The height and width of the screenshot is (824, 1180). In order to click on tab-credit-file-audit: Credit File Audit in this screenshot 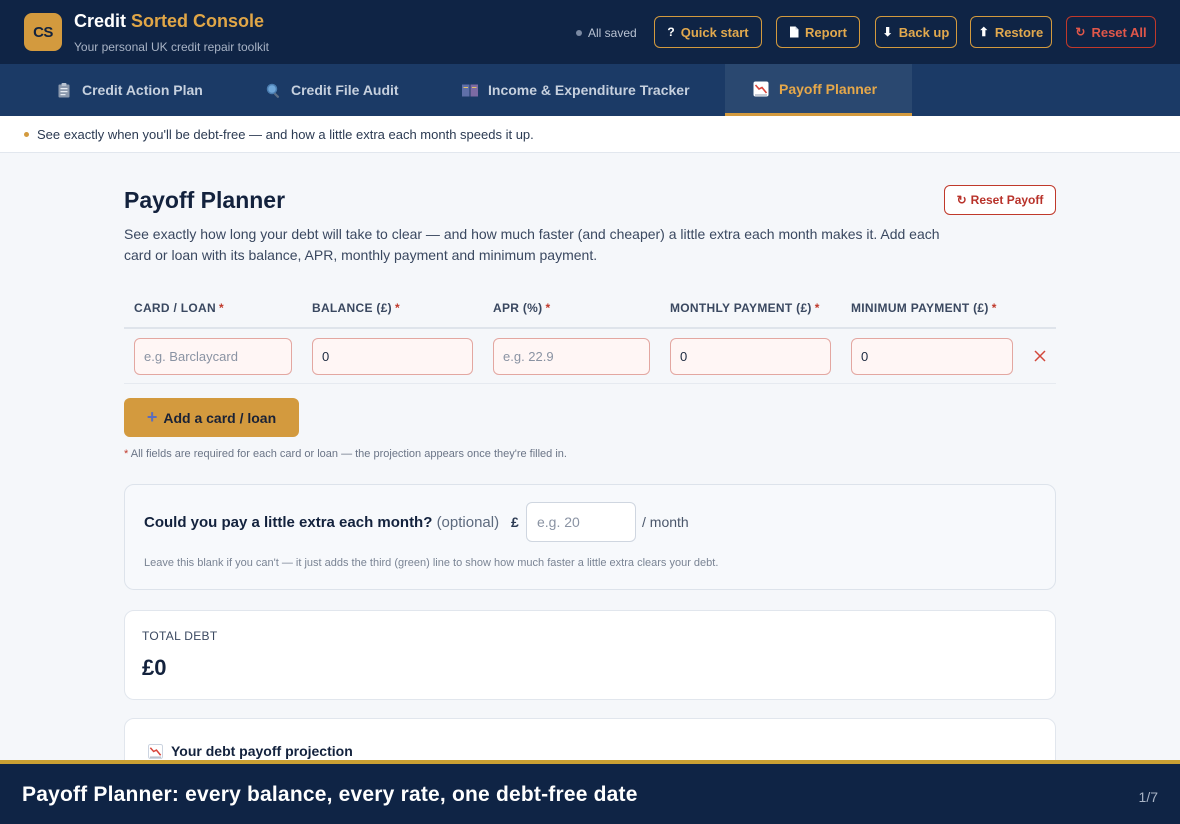, I will do `click(332, 90)`.